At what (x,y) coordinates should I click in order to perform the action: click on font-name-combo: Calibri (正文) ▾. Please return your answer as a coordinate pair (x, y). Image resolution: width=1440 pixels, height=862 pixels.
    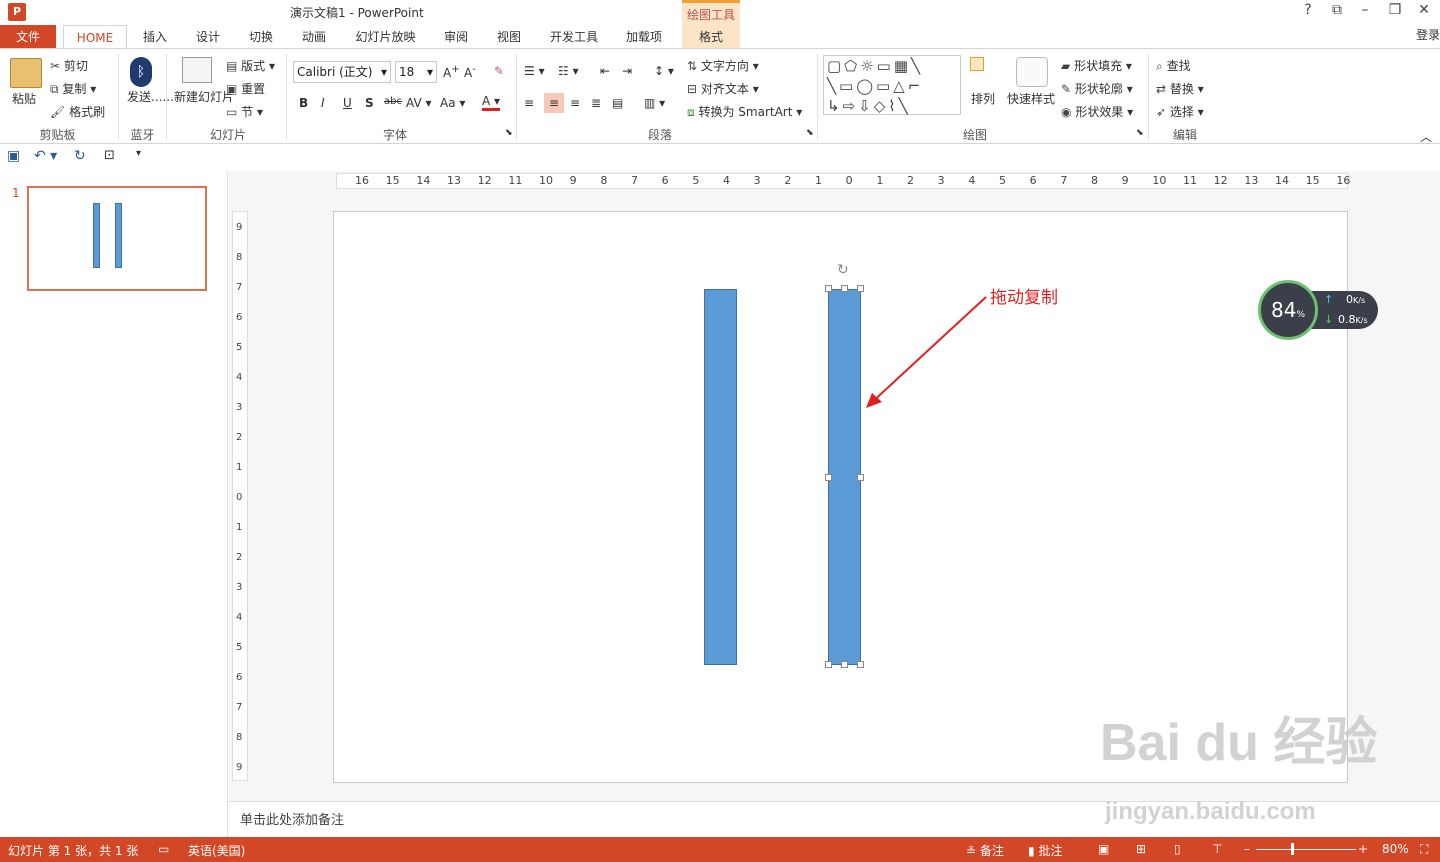
    Looking at the image, I should click on (342, 72).